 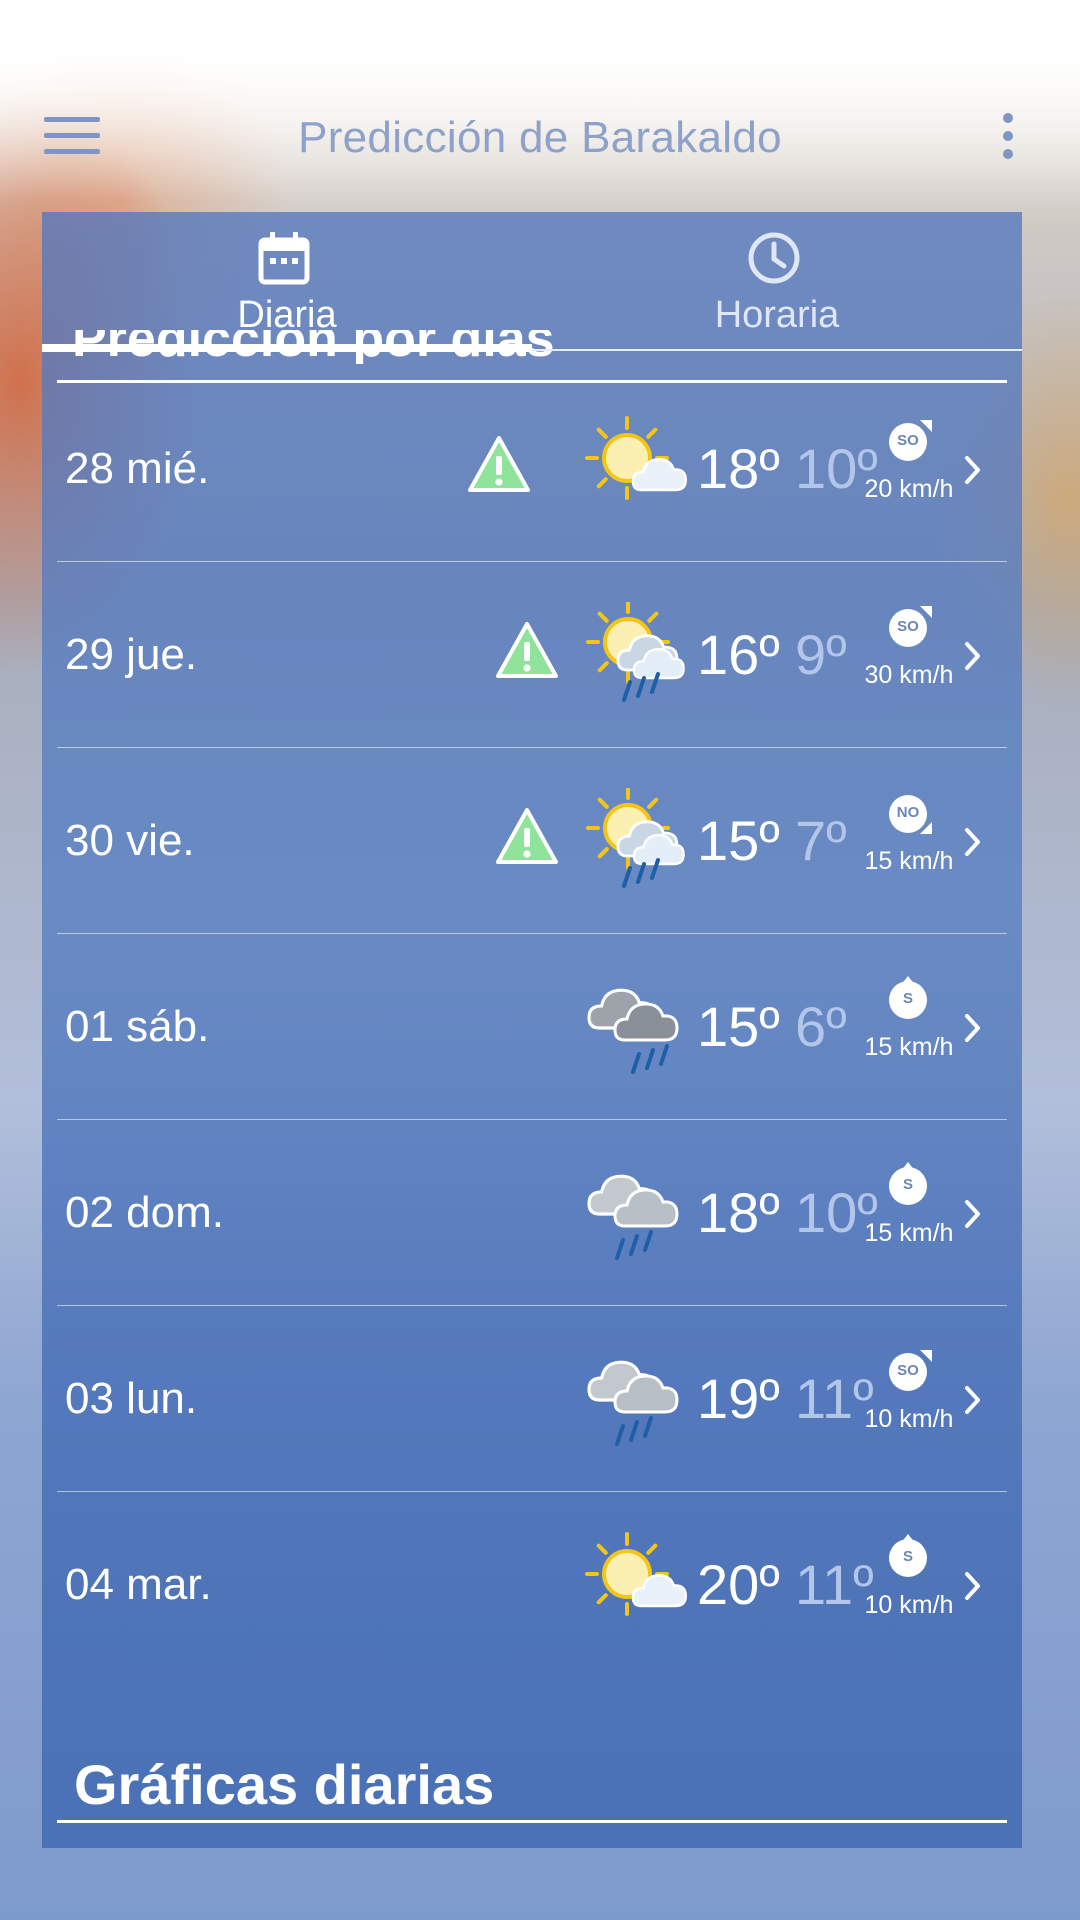 I want to click on page-title: Predicción de Barakaldo, so click(x=540, y=137).